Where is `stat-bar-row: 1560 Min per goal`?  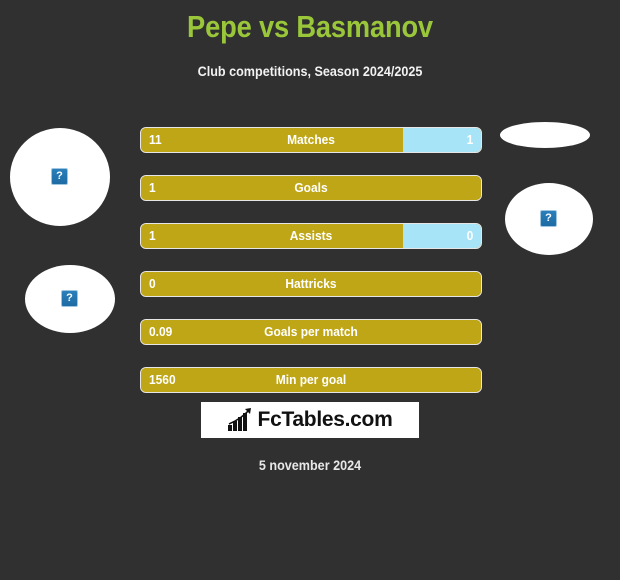 stat-bar-row: 1560 Min per goal is located at coordinates (311, 380).